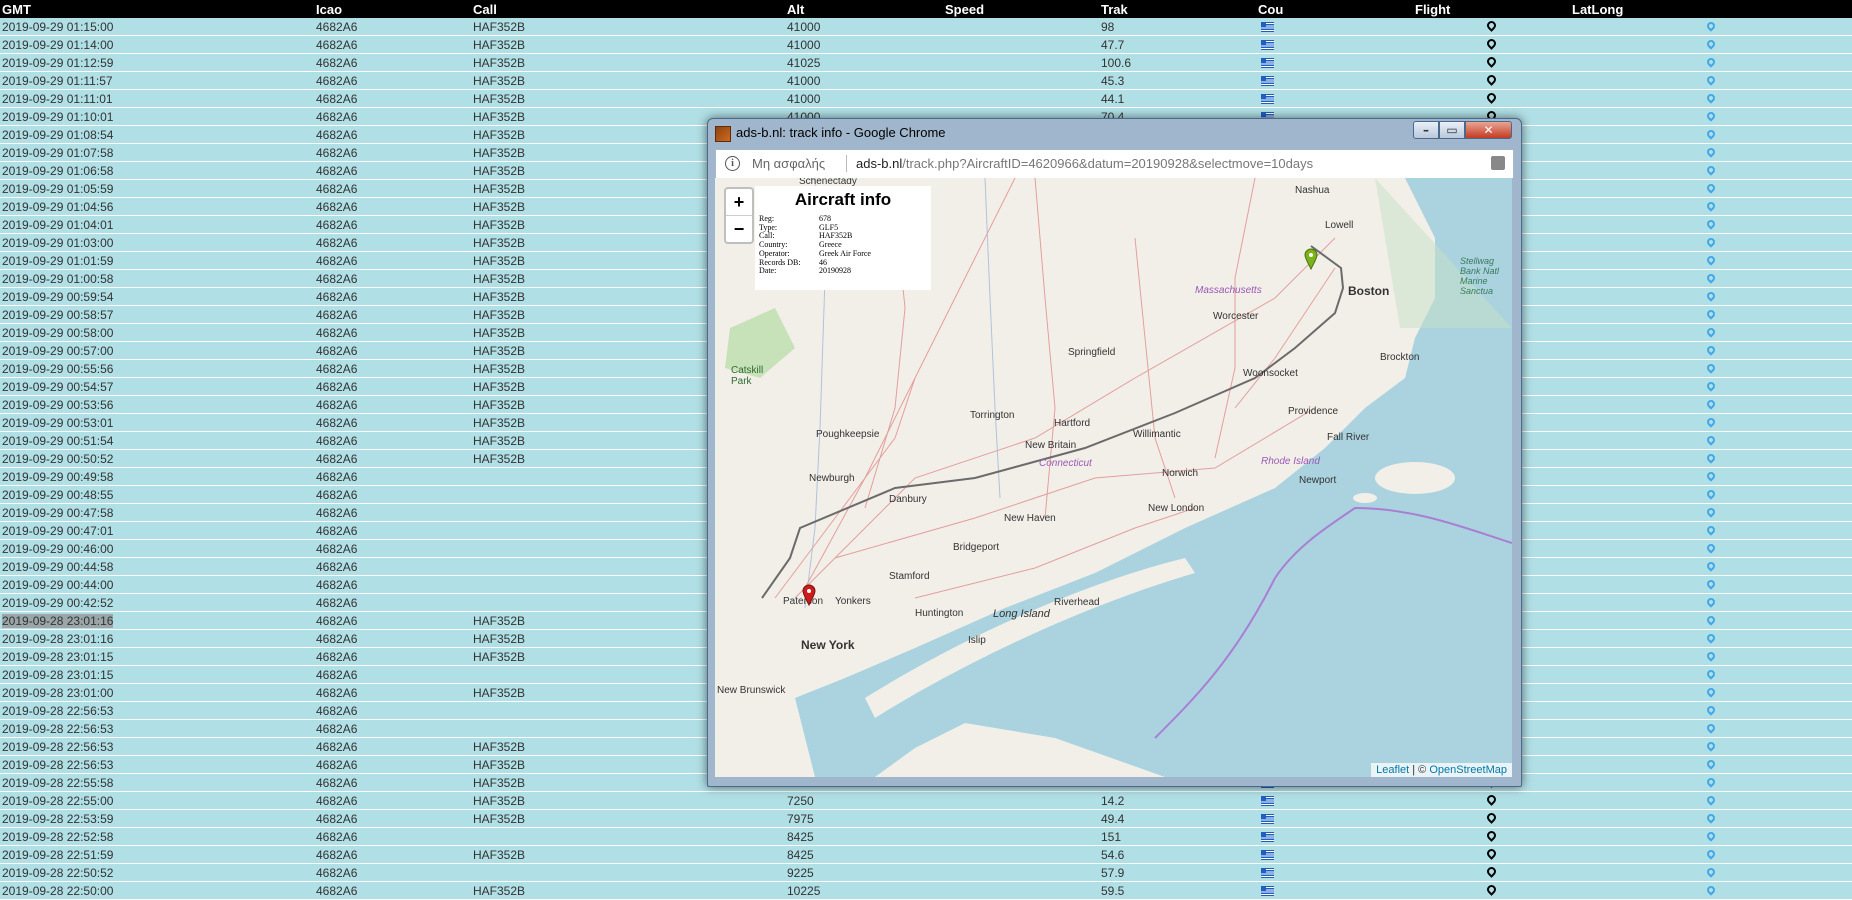 This screenshot has width=1852, height=900. Describe the element at coordinates (1426, 130) in the screenshot. I see `minimize-button: –` at that location.